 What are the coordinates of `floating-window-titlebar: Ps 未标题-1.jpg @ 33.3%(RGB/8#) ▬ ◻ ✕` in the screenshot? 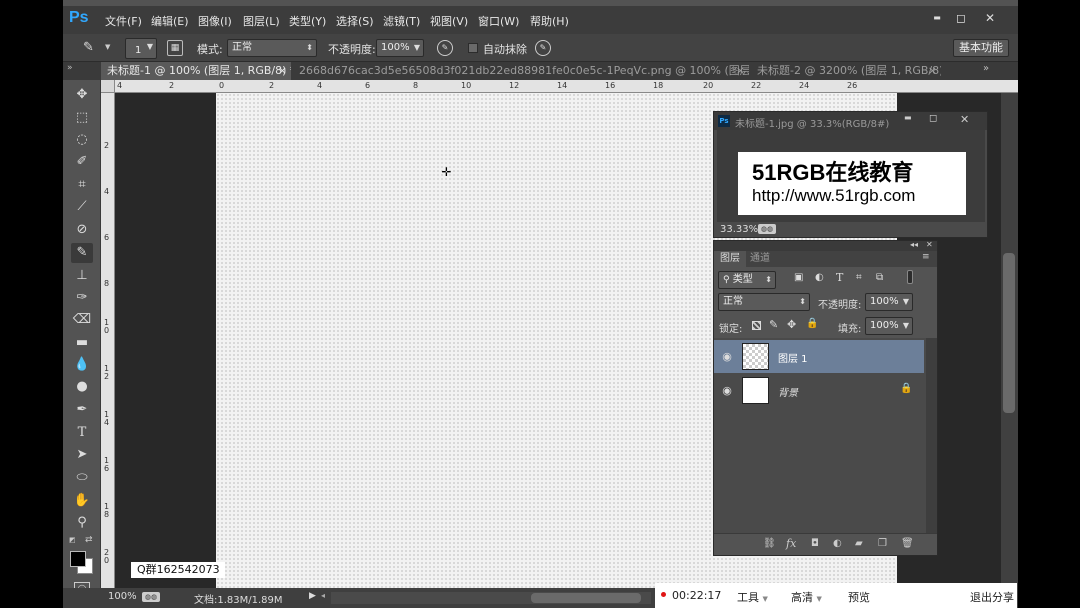 It's located at (850, 121).